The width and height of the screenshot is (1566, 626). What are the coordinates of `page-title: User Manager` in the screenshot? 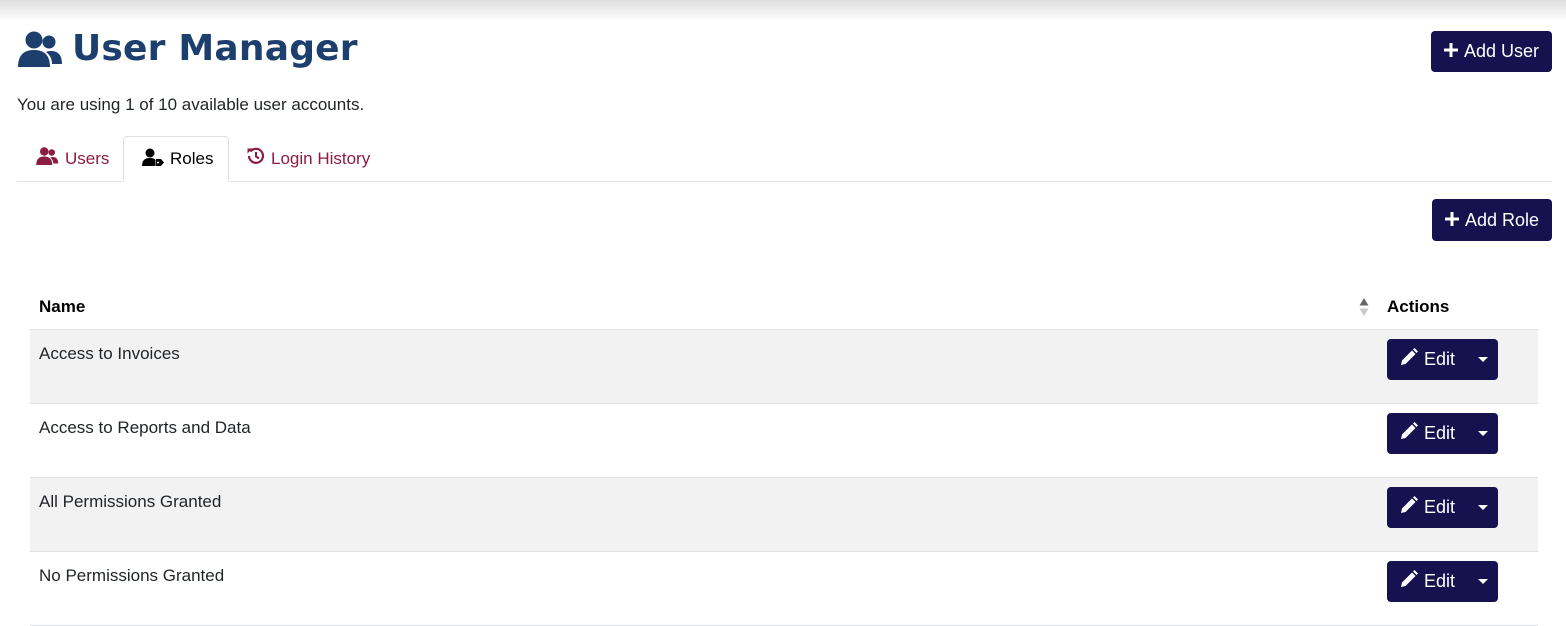 It's located at (215, 48).